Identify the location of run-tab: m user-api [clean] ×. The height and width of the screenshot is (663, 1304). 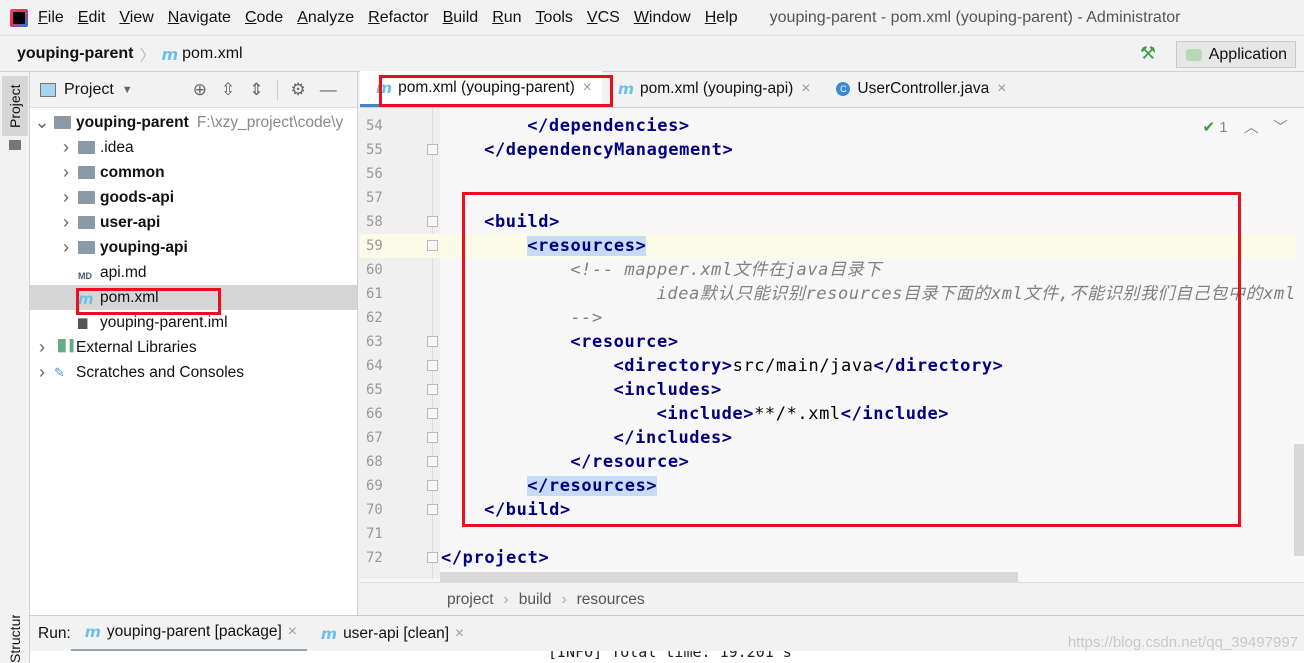
(390, 634).